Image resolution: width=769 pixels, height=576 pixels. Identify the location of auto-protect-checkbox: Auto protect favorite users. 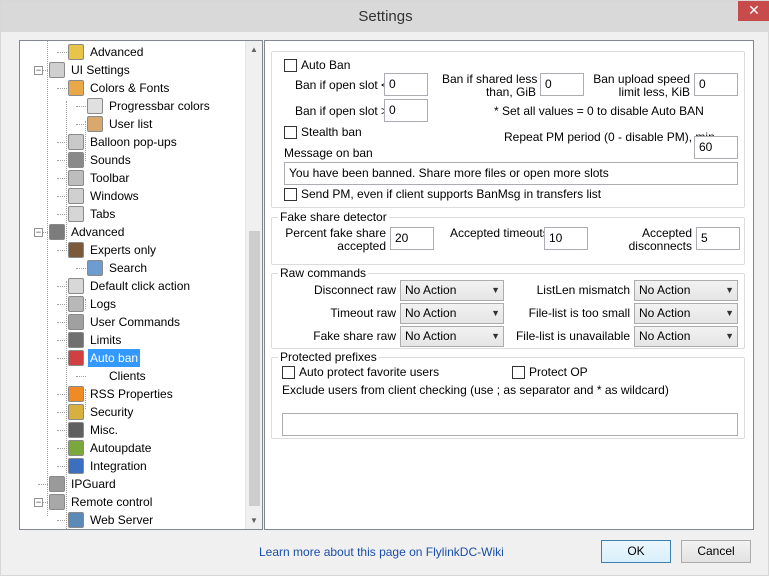
(360, 372).